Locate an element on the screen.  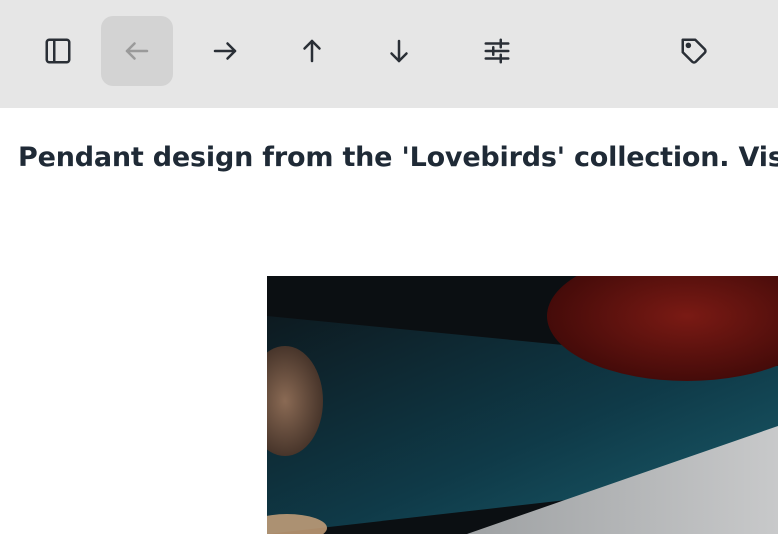
arrow-left-icon is located at coordinates (137, 51).